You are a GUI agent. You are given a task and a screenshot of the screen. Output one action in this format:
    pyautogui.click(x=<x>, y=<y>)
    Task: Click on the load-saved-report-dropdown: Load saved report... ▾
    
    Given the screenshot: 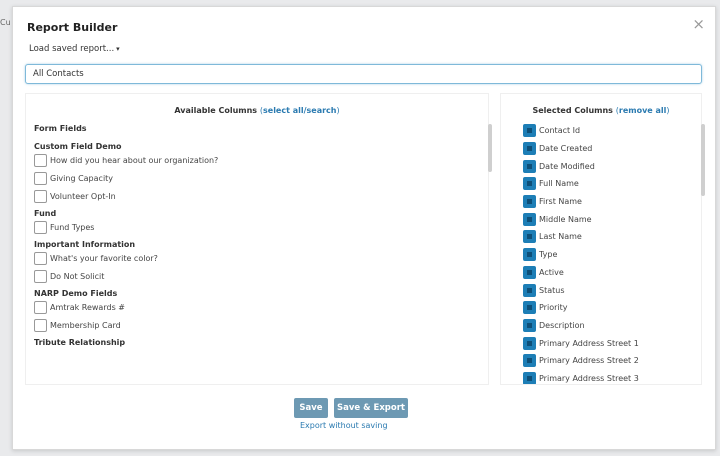 What is the action you would take?
    pyautogui.click(x=74, y=49)
    